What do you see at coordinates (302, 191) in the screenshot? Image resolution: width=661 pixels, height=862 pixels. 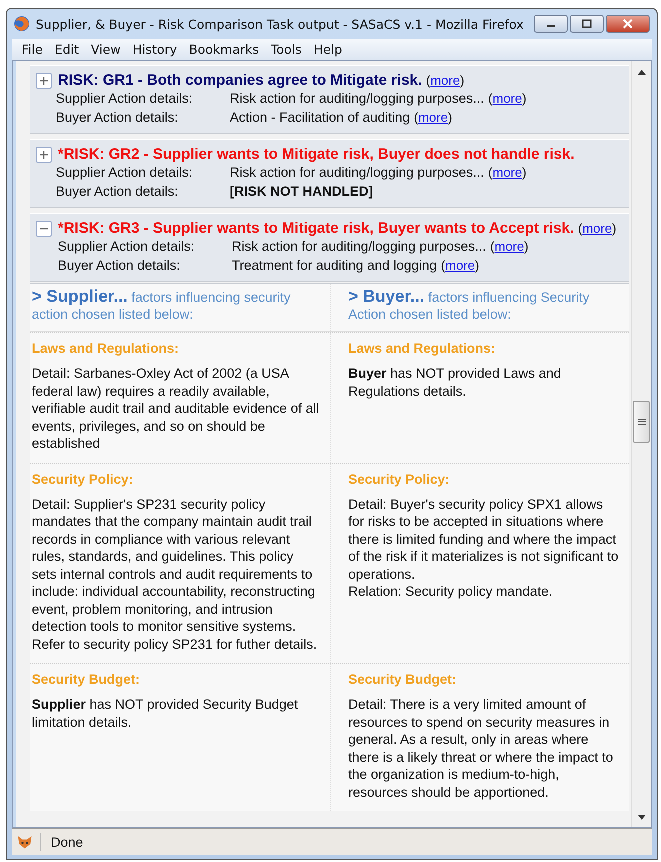 I see `detail-value: [RISK NOT HANDLED]` at bounding box center [302, 191].